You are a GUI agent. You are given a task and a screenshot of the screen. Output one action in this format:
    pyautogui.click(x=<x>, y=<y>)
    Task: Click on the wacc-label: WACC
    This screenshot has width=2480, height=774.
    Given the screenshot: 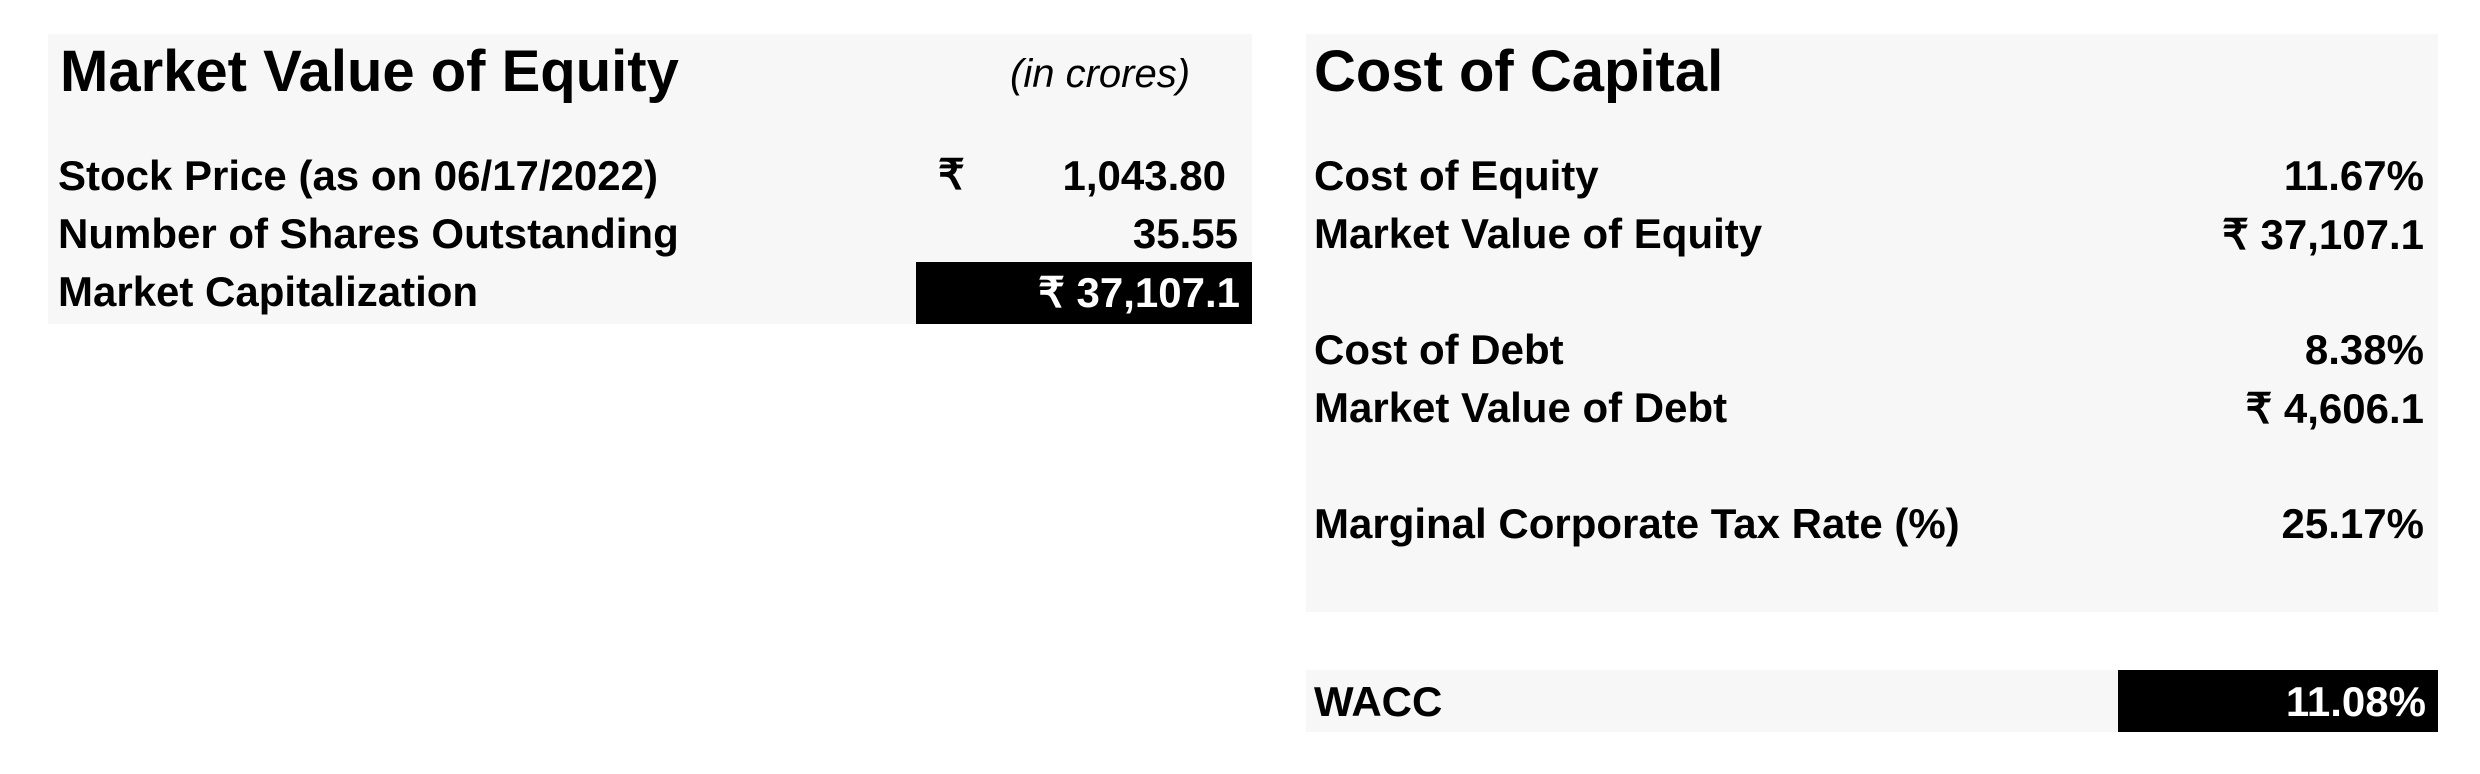 What is the action you would take?
    pyautogui.click(x=1378, y=701)
    